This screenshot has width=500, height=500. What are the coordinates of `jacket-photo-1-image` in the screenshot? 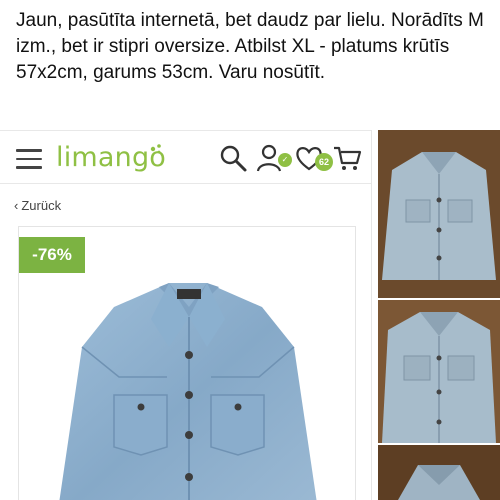 It's located at (439, 214).